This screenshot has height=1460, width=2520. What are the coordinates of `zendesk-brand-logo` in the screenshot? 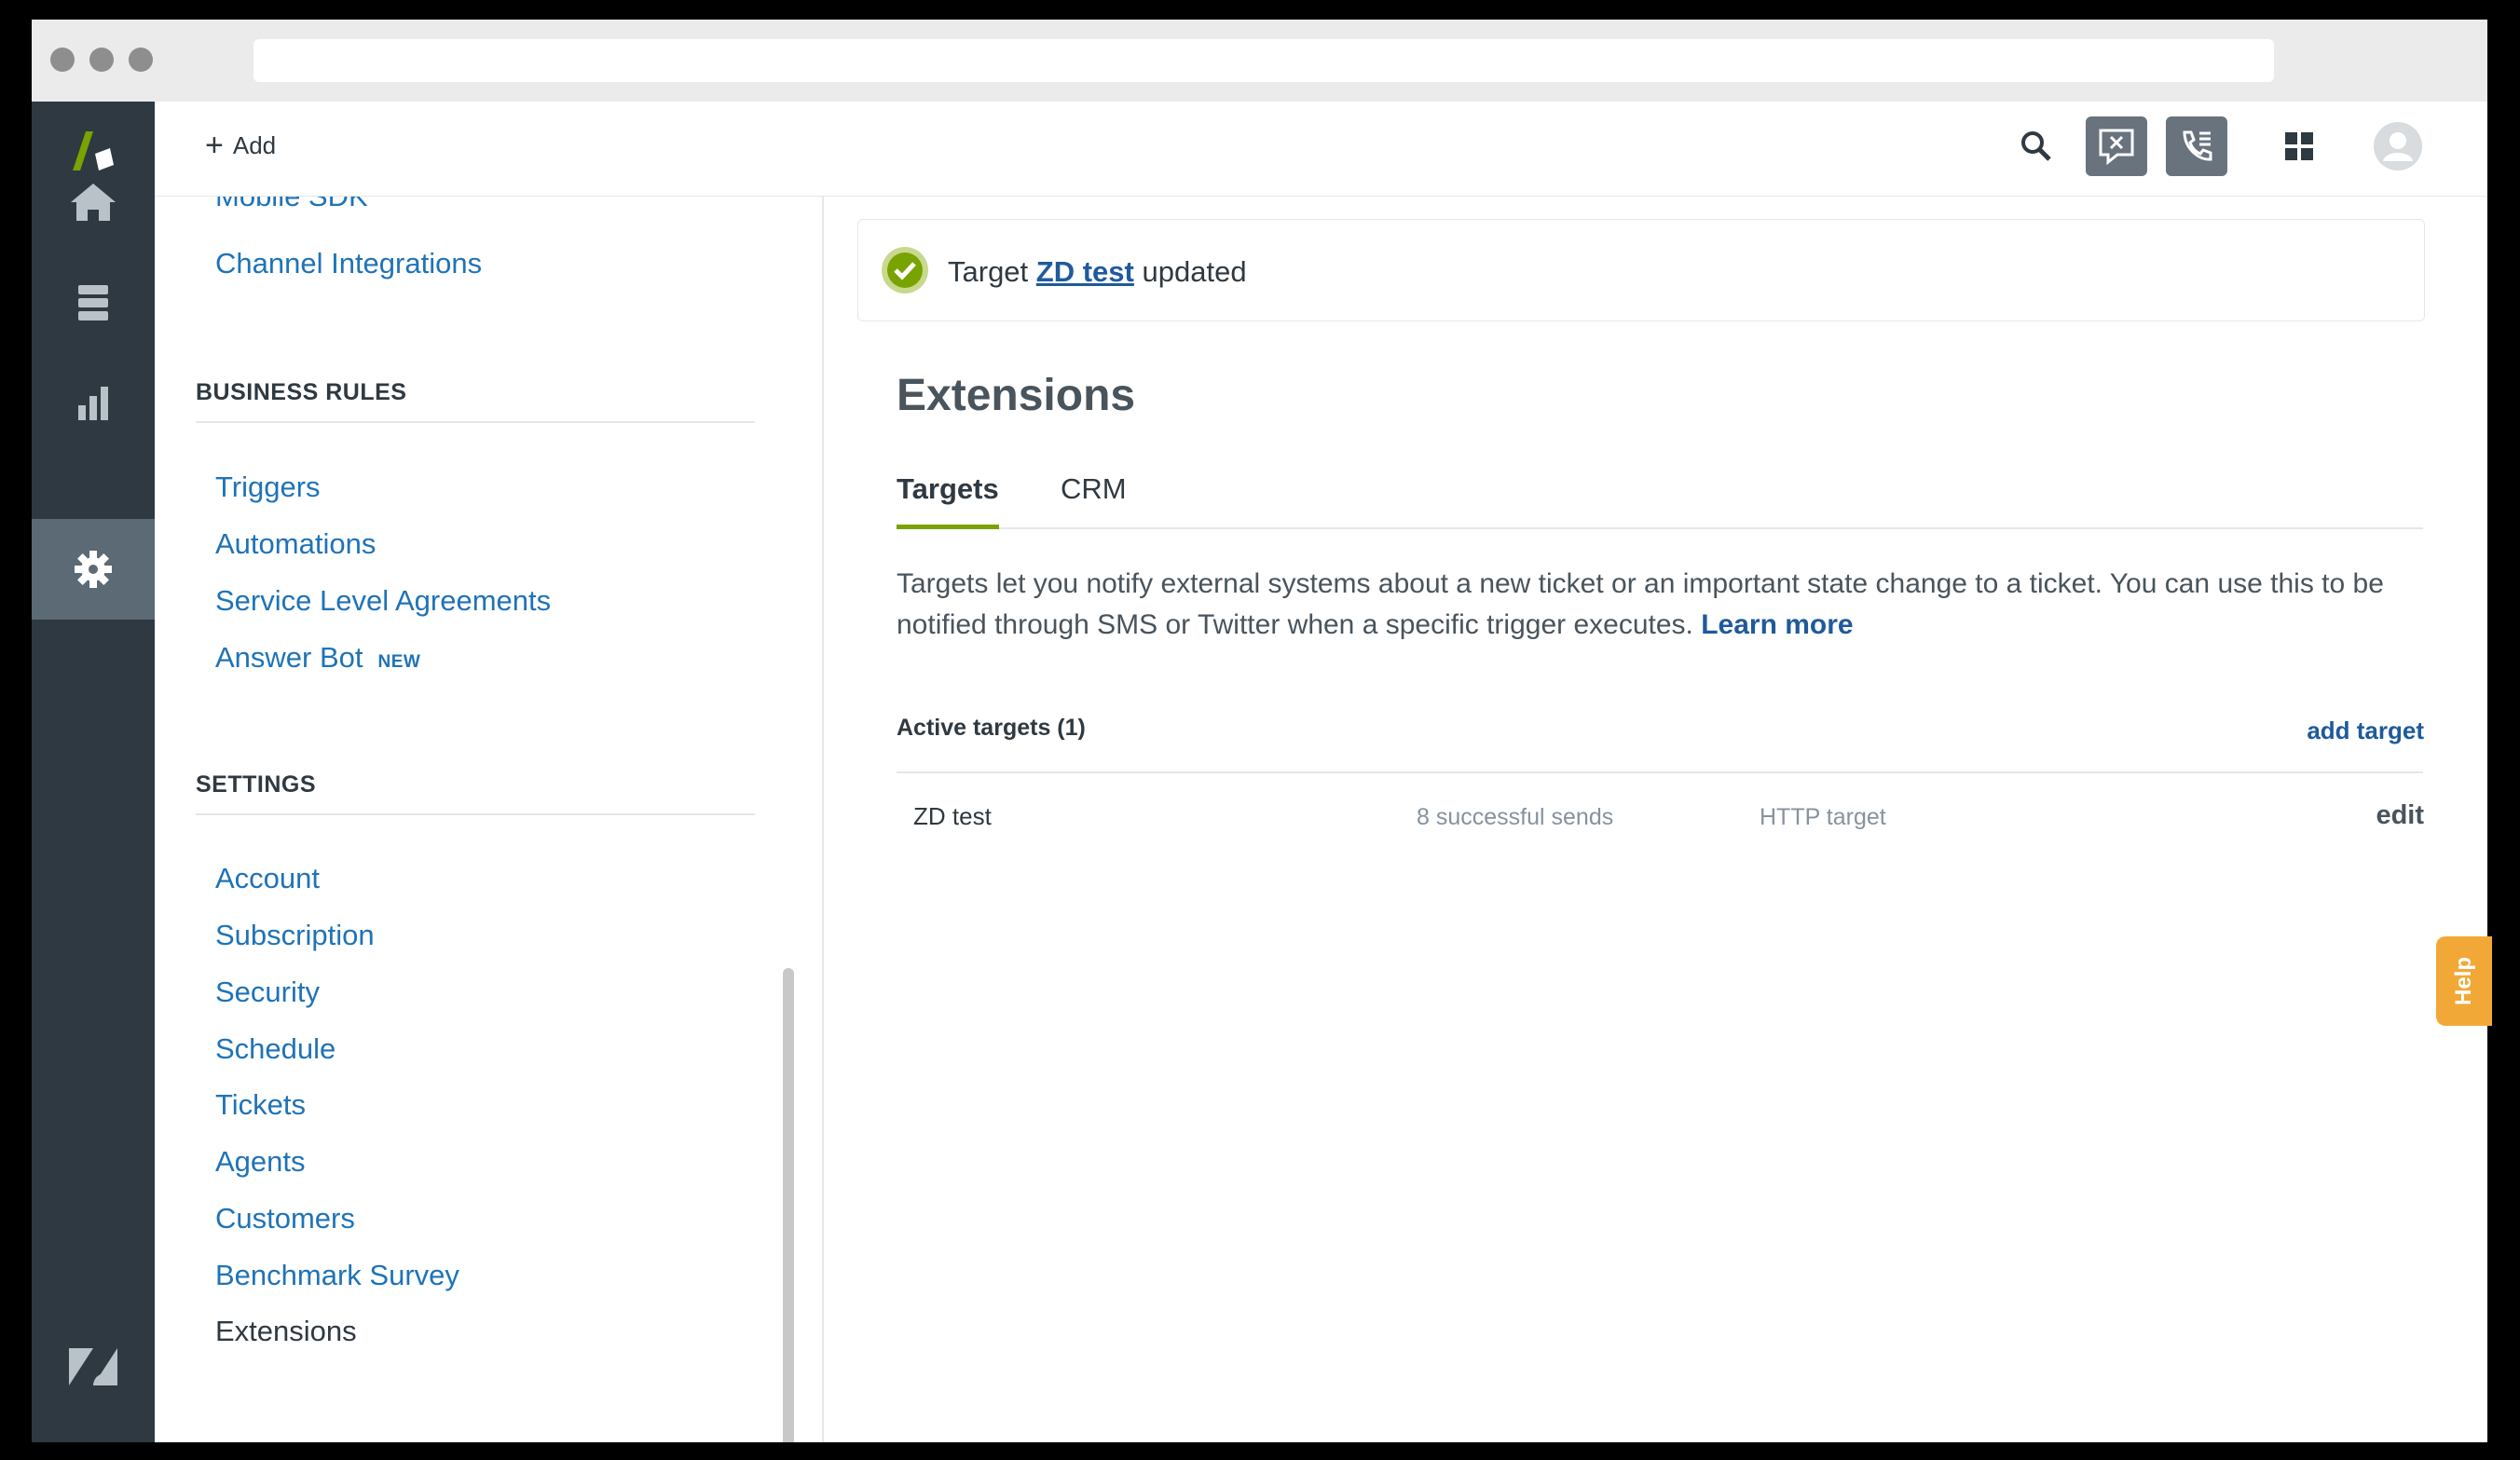 It's located at (93, 1367).